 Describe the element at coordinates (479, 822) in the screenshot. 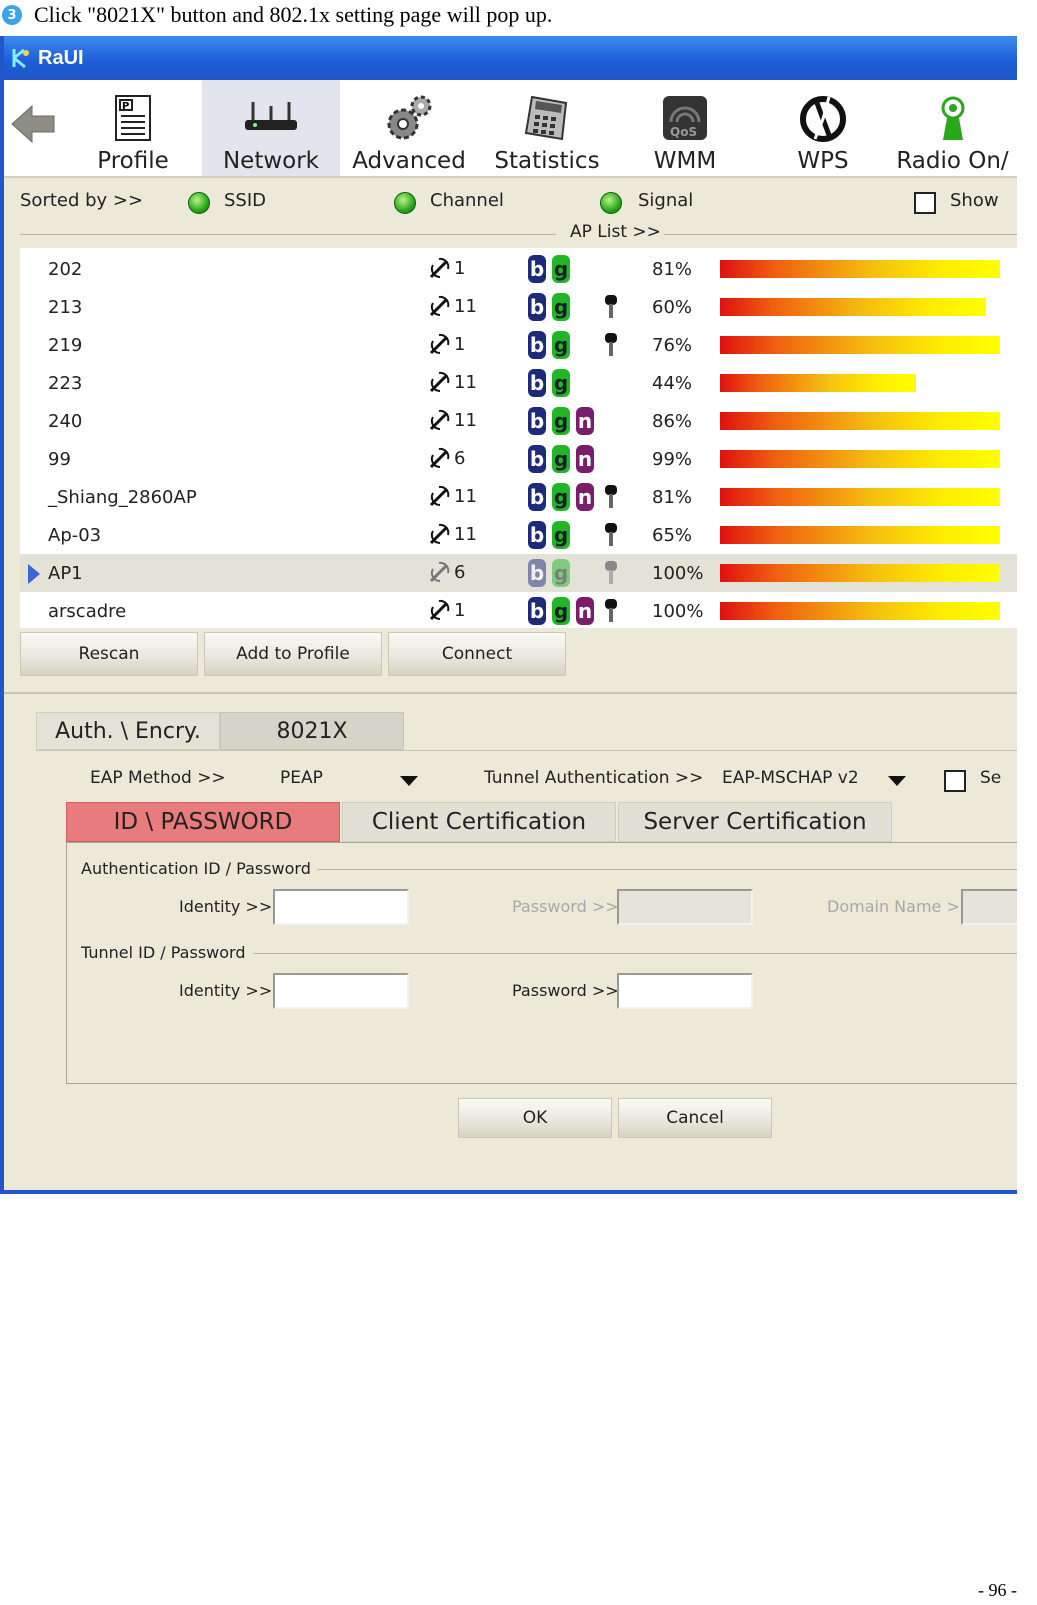

I see `tab-client-certification: Client Certification` at that location.